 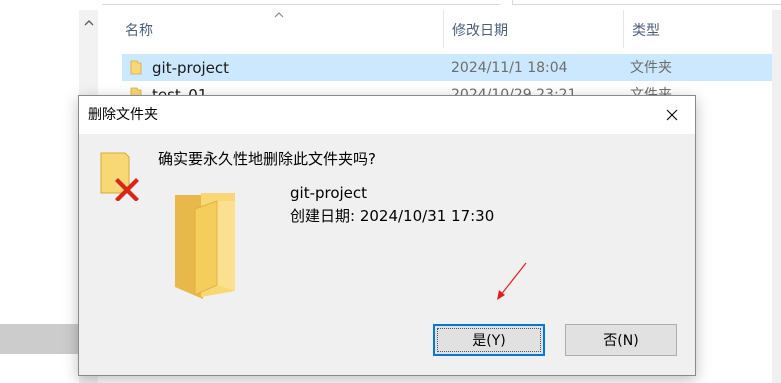 I want to click on file-type: 文件夹, so click(x=651, y=68).